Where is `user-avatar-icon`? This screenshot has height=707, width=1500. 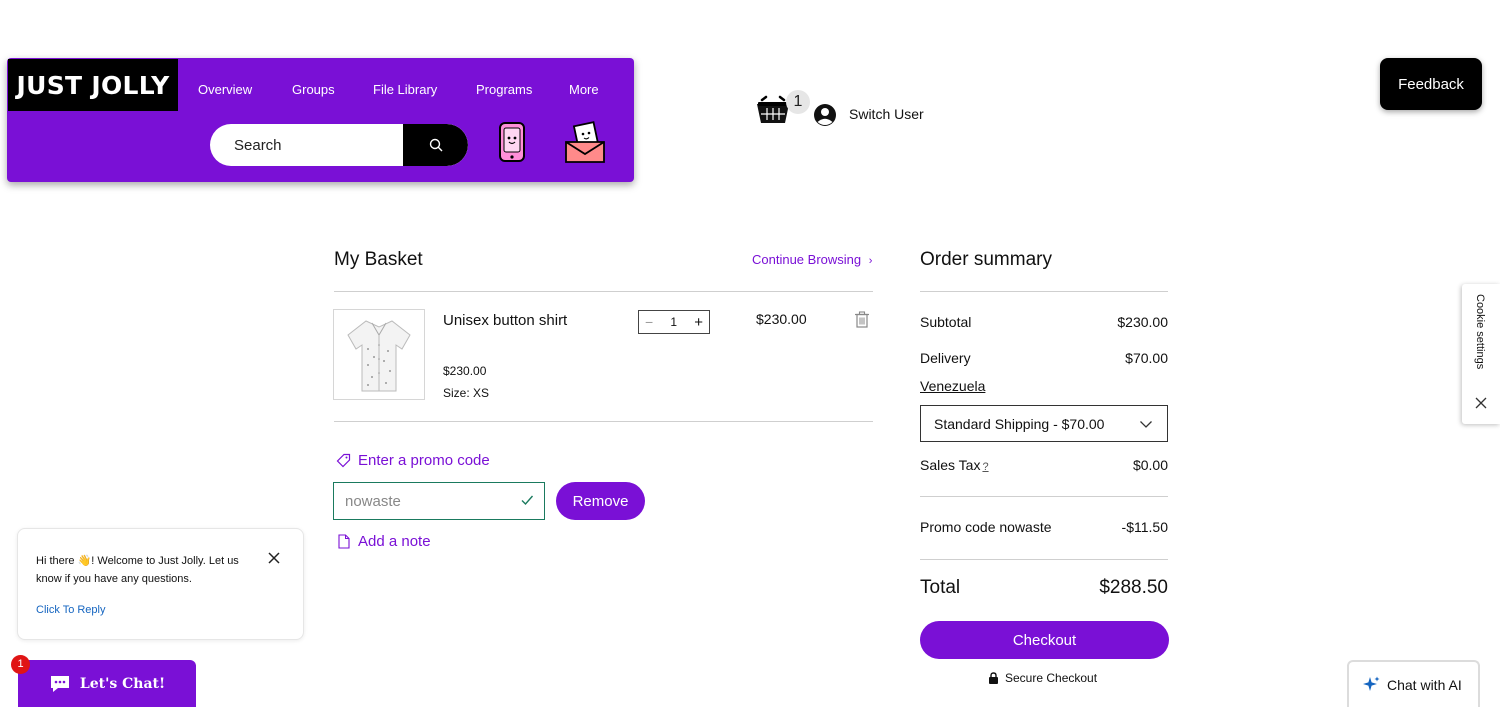 user-avatar-icon is located at coordinates (825, 115).